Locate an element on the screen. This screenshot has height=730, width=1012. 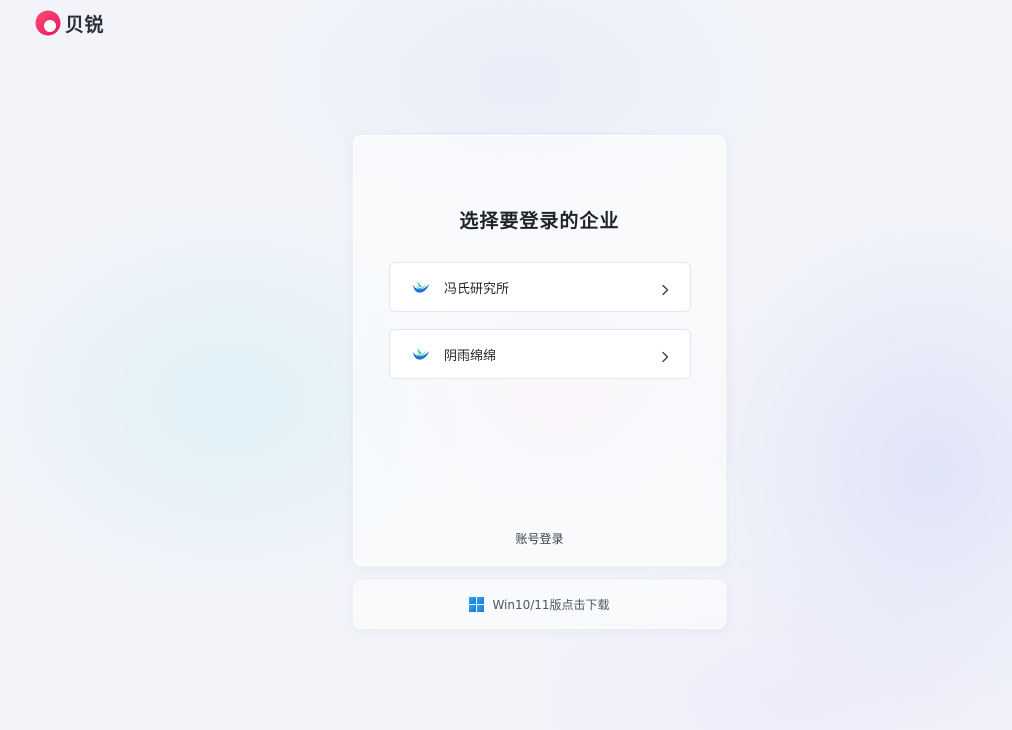
organization-name: 冯氏研究所 is located at coordinates (477, 289).